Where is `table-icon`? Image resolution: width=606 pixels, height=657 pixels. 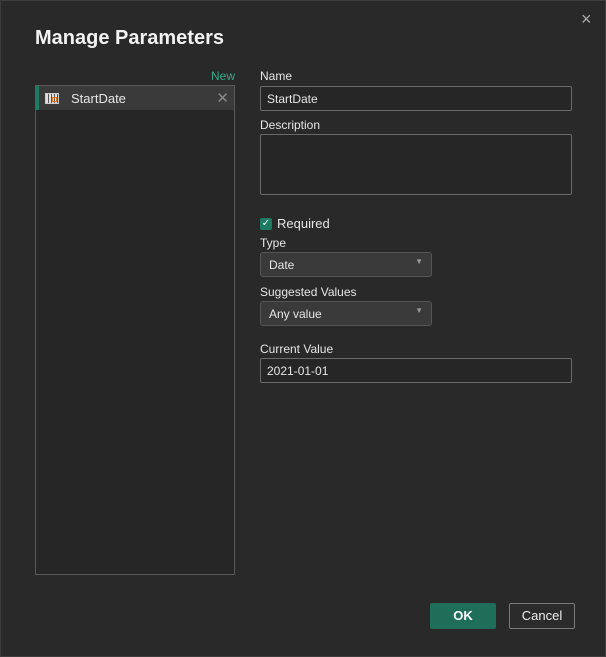
table-icon is located at coordinates (52, 98).